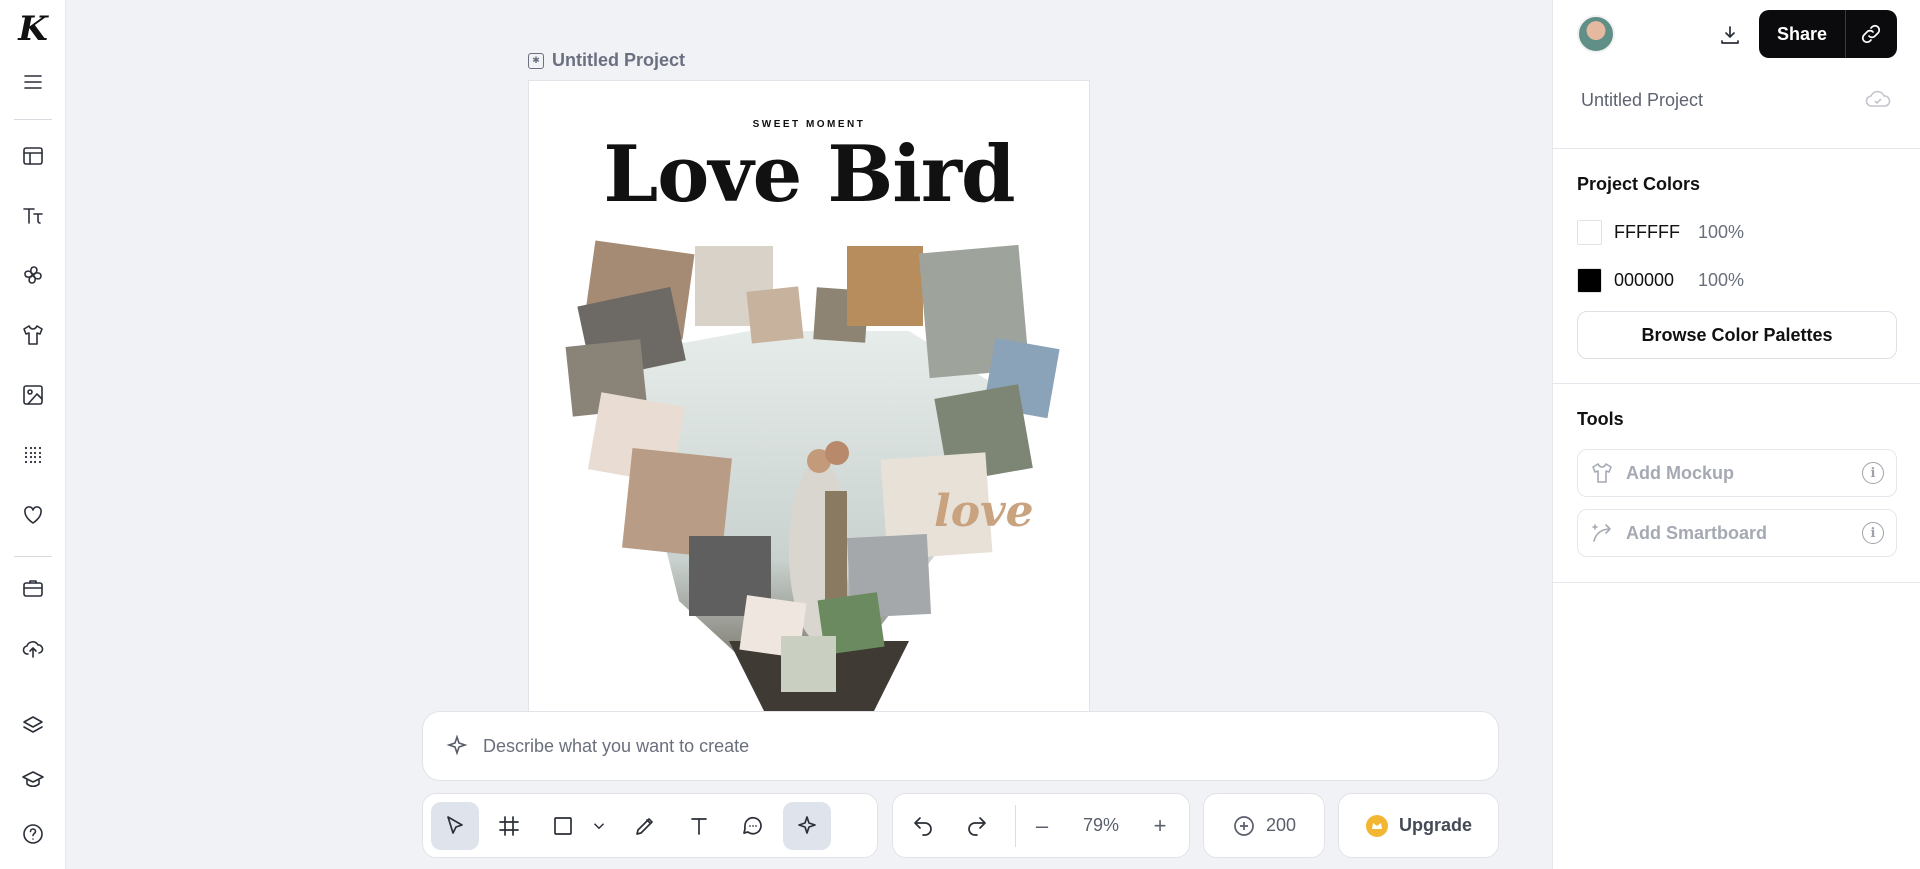 The height and width of the screenshot is (869, 1920). Describe the element at coordinates (1600, 419) in the screenshot. I see `tools-title: Tools` at that location.